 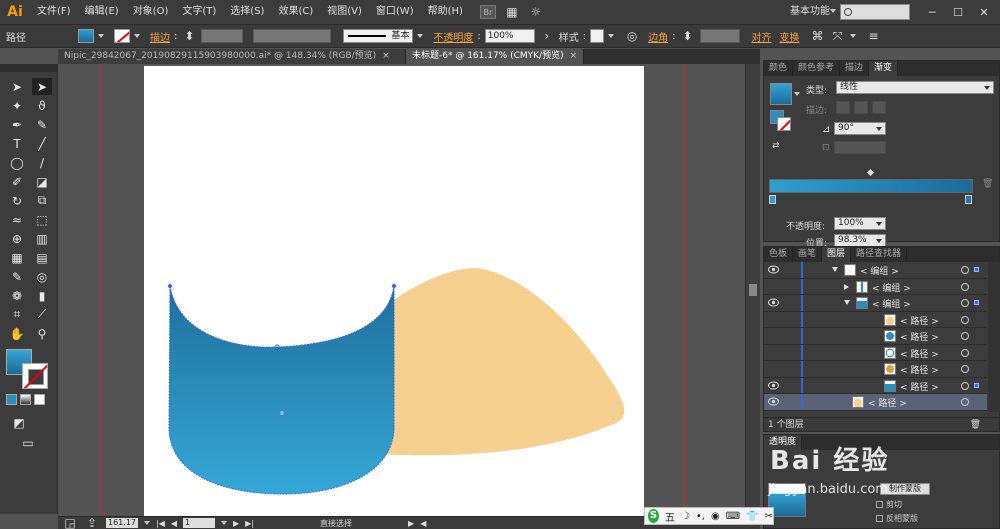 I want to click on brush-definition-select: 基本, so click(x=378, y=36).